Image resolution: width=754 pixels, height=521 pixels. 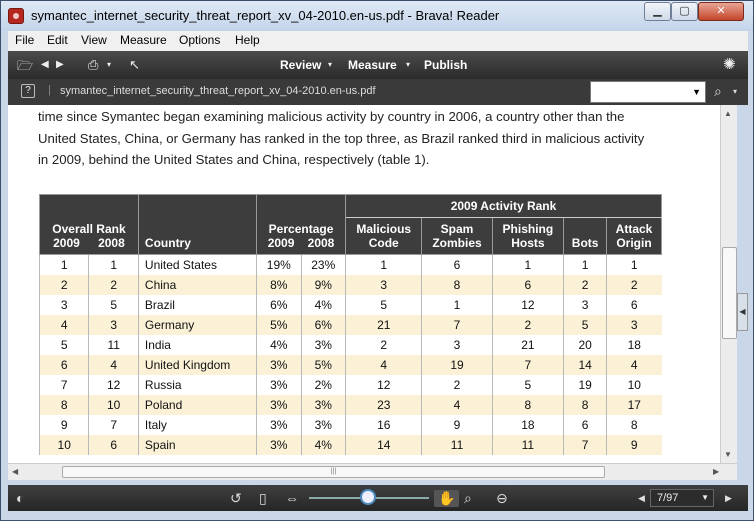 I want to click on menu-view: View, so click(x=94, y=40).